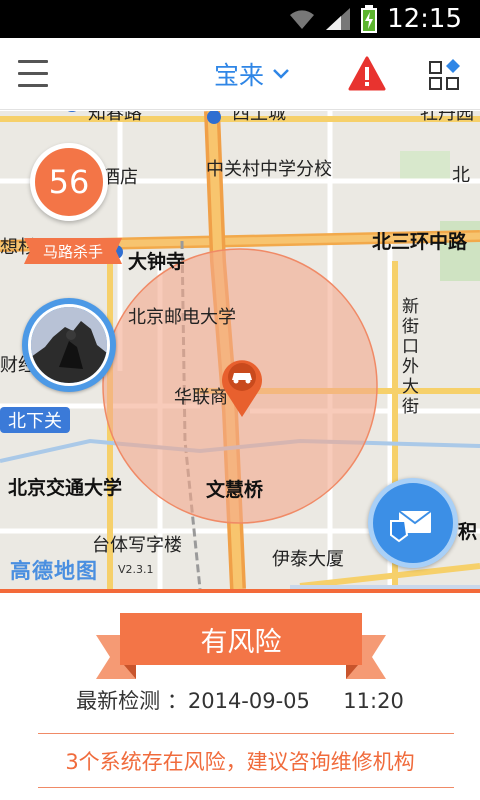 Image resolution: width=480 pixels, height=800 pixels. Describe the element at coordinates (137, 545) in the screenshot. I see `map-label: 台体写字楼` at that location.